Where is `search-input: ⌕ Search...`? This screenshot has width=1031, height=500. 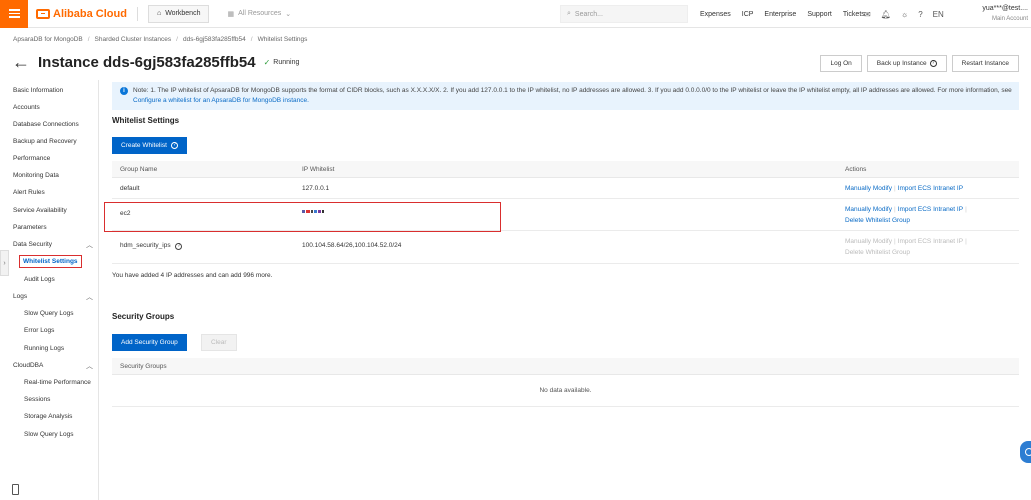 search-input: ⌕ Search... is located at coordinates (624, 14).